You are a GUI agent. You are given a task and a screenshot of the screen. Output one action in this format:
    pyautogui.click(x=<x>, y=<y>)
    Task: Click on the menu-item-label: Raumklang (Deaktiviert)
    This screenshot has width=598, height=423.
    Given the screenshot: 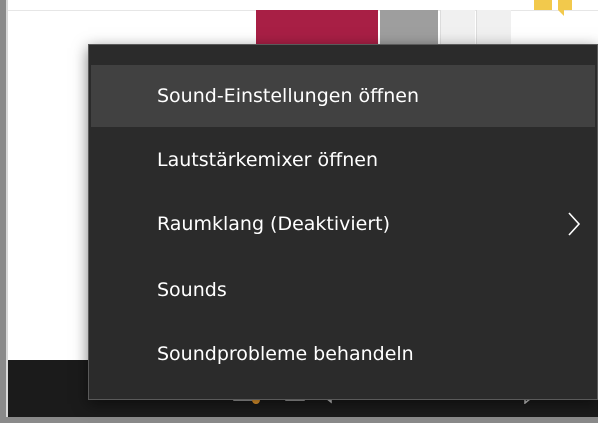 What is the action you would take?
    pyautogui.click(x=274, y=224)
    